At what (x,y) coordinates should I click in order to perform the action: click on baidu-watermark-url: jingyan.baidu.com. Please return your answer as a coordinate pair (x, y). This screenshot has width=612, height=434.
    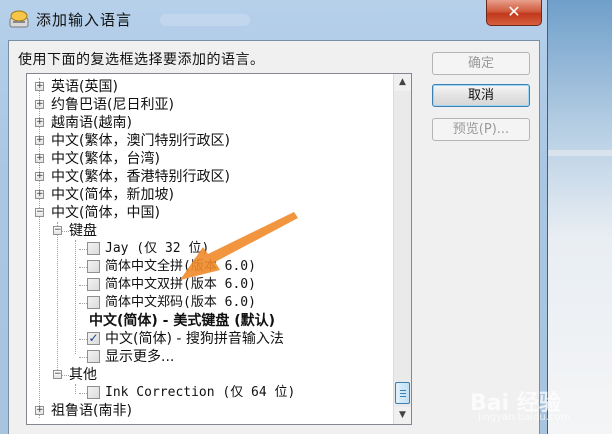
    Looking at the image, I should click on (524, 417).